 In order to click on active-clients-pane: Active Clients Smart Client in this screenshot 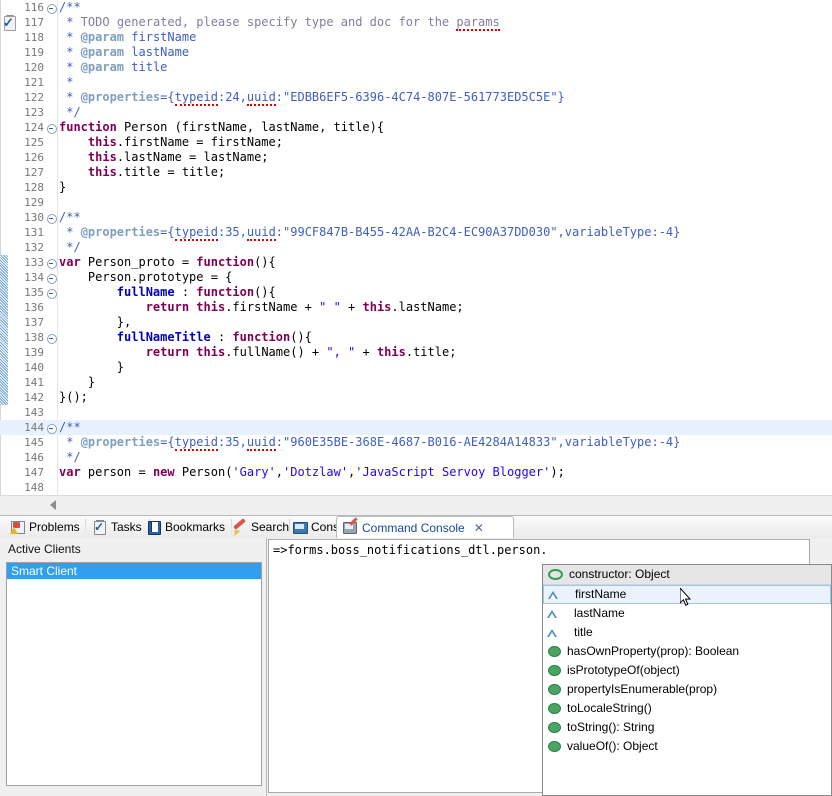, I will do `click(133, 667)`.